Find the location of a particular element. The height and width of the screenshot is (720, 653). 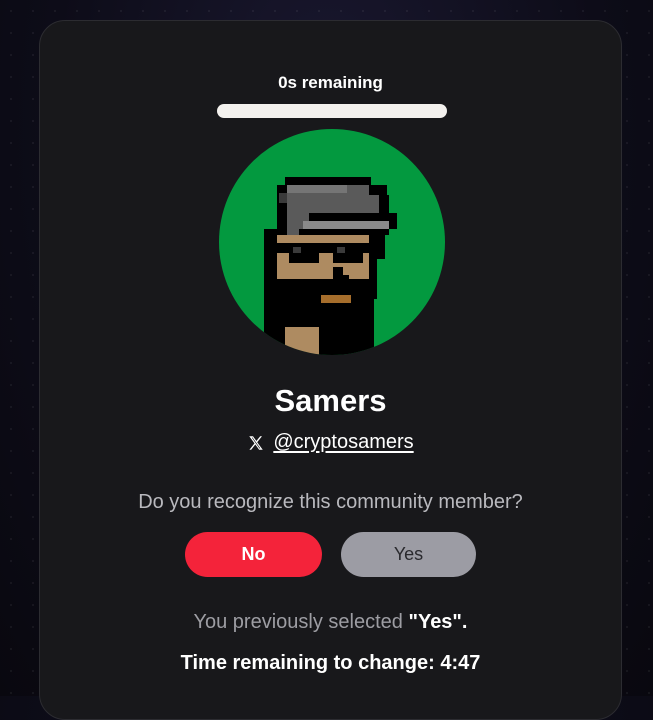

countdown-progress-bar is located at coordinates (332, 111).